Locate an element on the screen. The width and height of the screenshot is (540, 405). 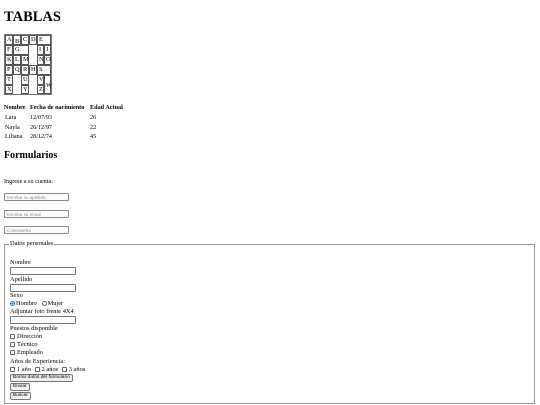
experiencia-checkbox-group: 1 año 2 años 3 años is located at coordinates (47, 369).